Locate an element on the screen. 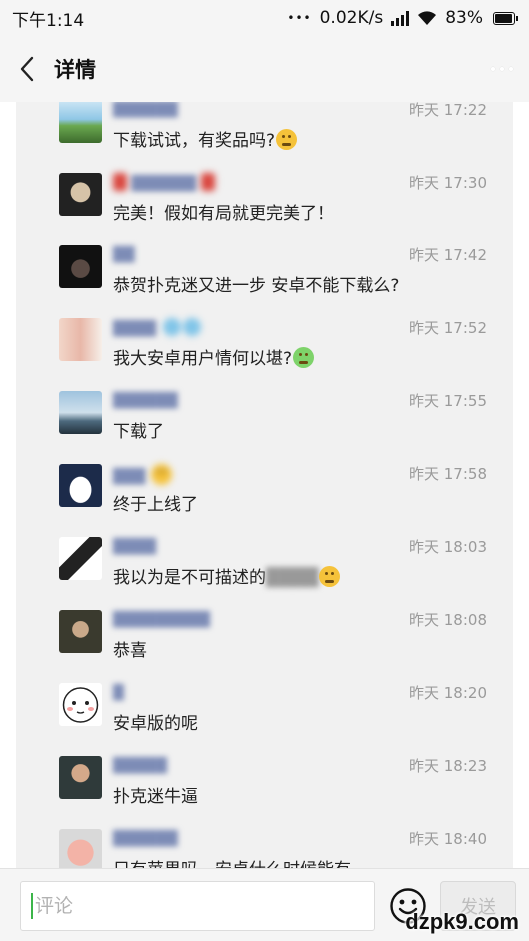 The width and height of the screenshot is (529, 941). comment-item: ███ 昨天 17:58 终于上线了 is located at coordinates (264, 500).